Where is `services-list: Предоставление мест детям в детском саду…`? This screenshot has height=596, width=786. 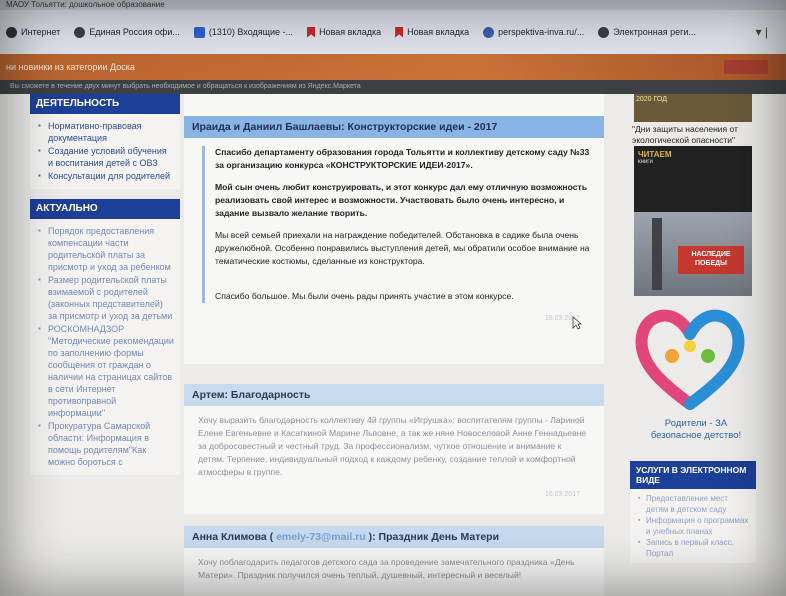 services-list: Предоставление мест детям в детском саду… is located at coordinates (693, 526).